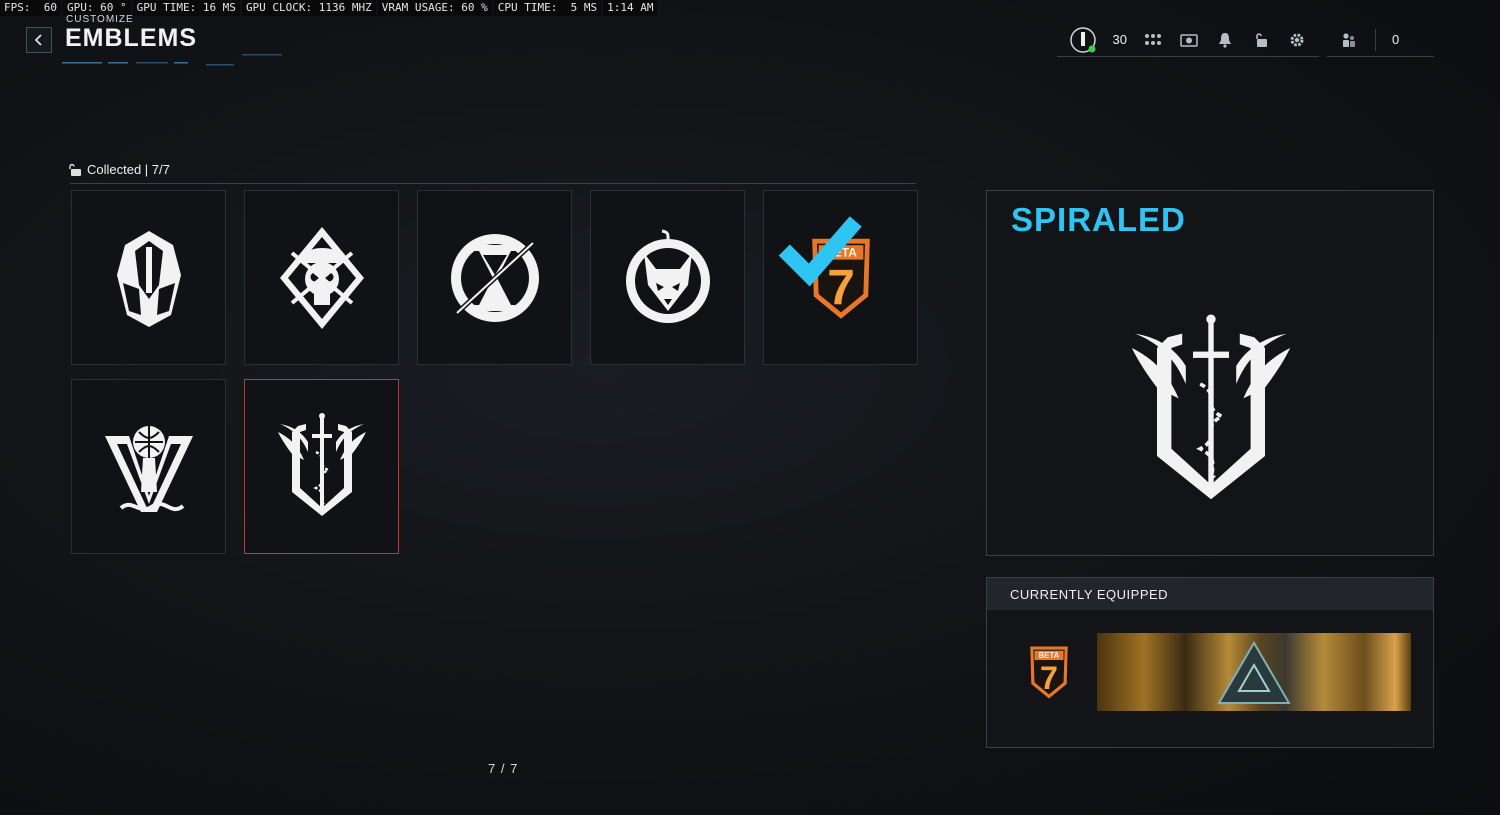 The image size is (1500, 815). What do you see at coordinates (1119, 39) in the screenshot?
I see `player-count: 30` at bounding box center [1119, 39].